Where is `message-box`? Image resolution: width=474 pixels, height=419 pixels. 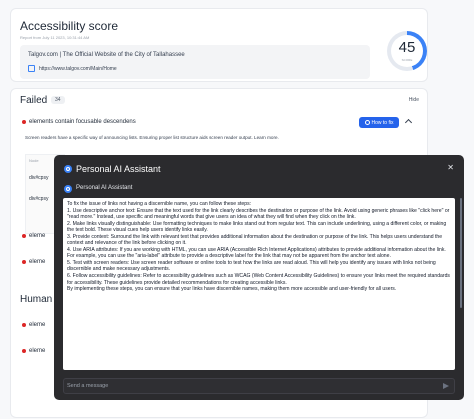 message-box is located at coordinates (259, 386).